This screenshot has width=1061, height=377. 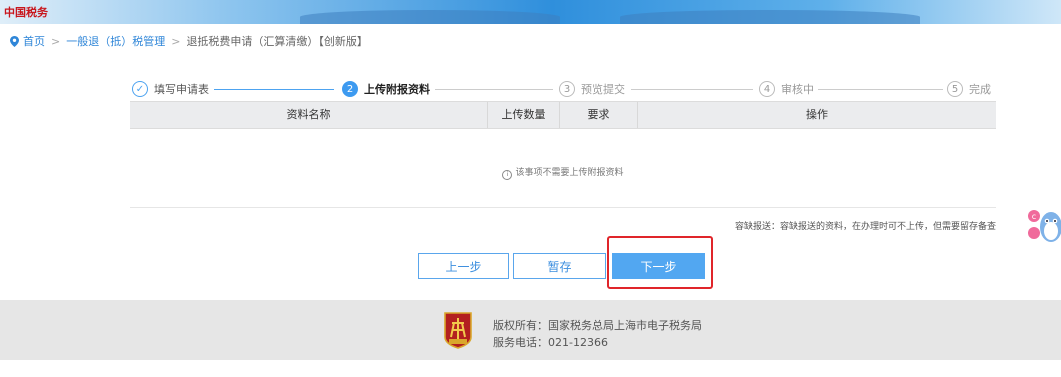 I want to click on step-number: 3, so click(x=567, y=89).